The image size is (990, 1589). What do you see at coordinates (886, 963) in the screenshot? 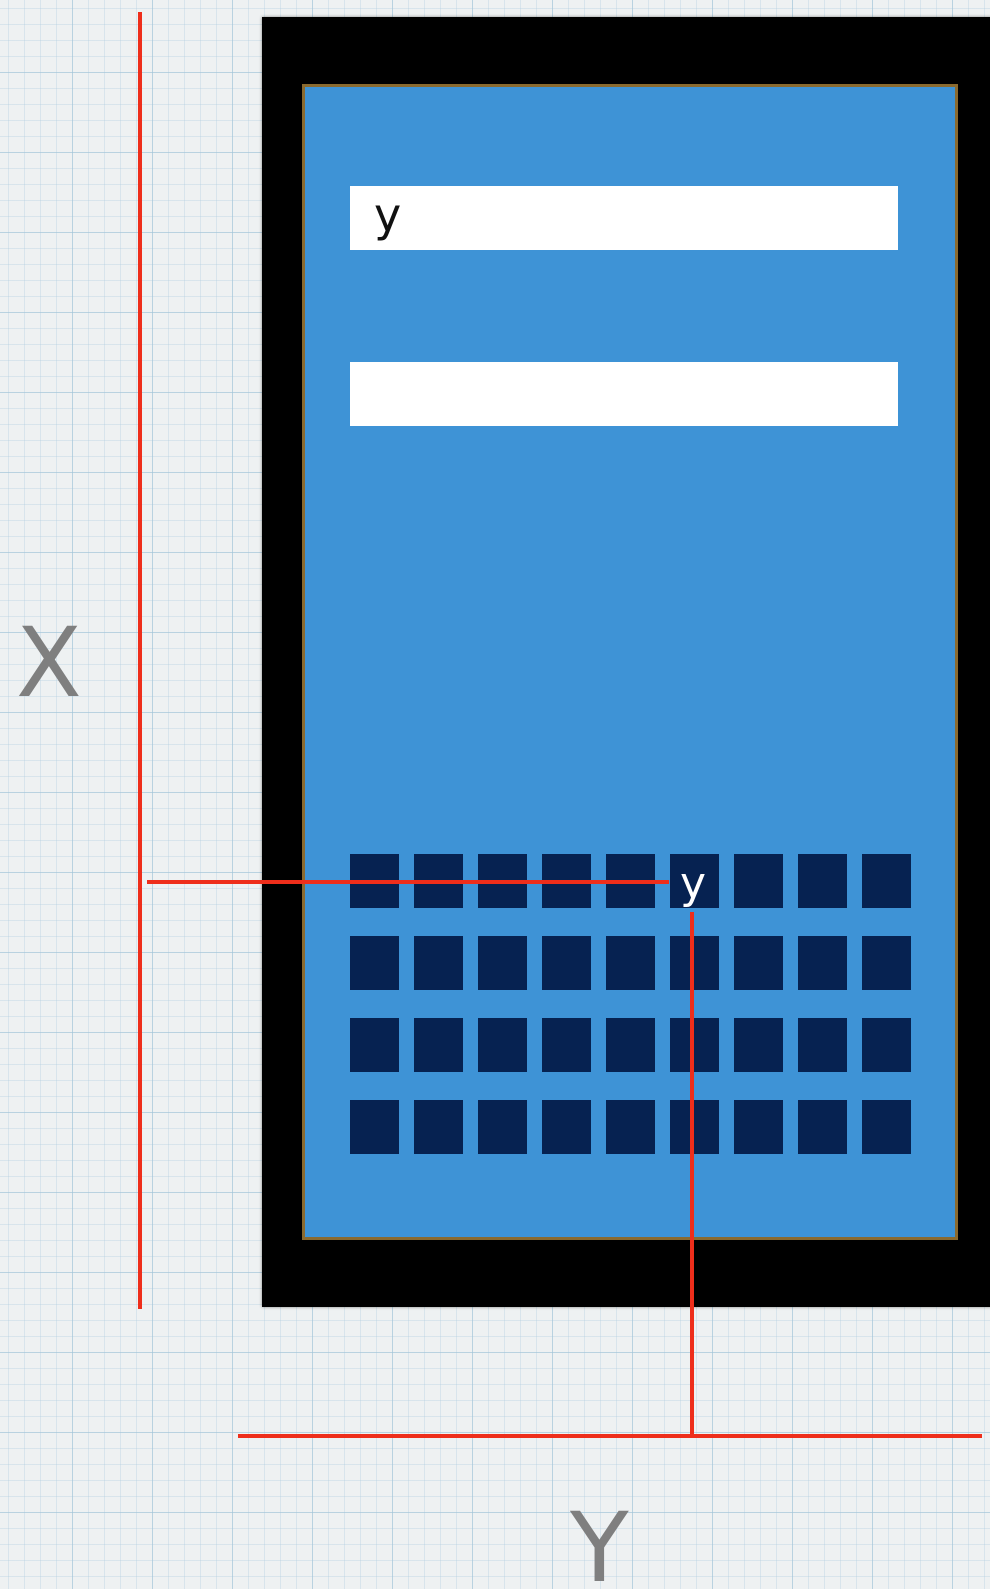
I see `key-r2-c9` at bounding box center [886, 963].